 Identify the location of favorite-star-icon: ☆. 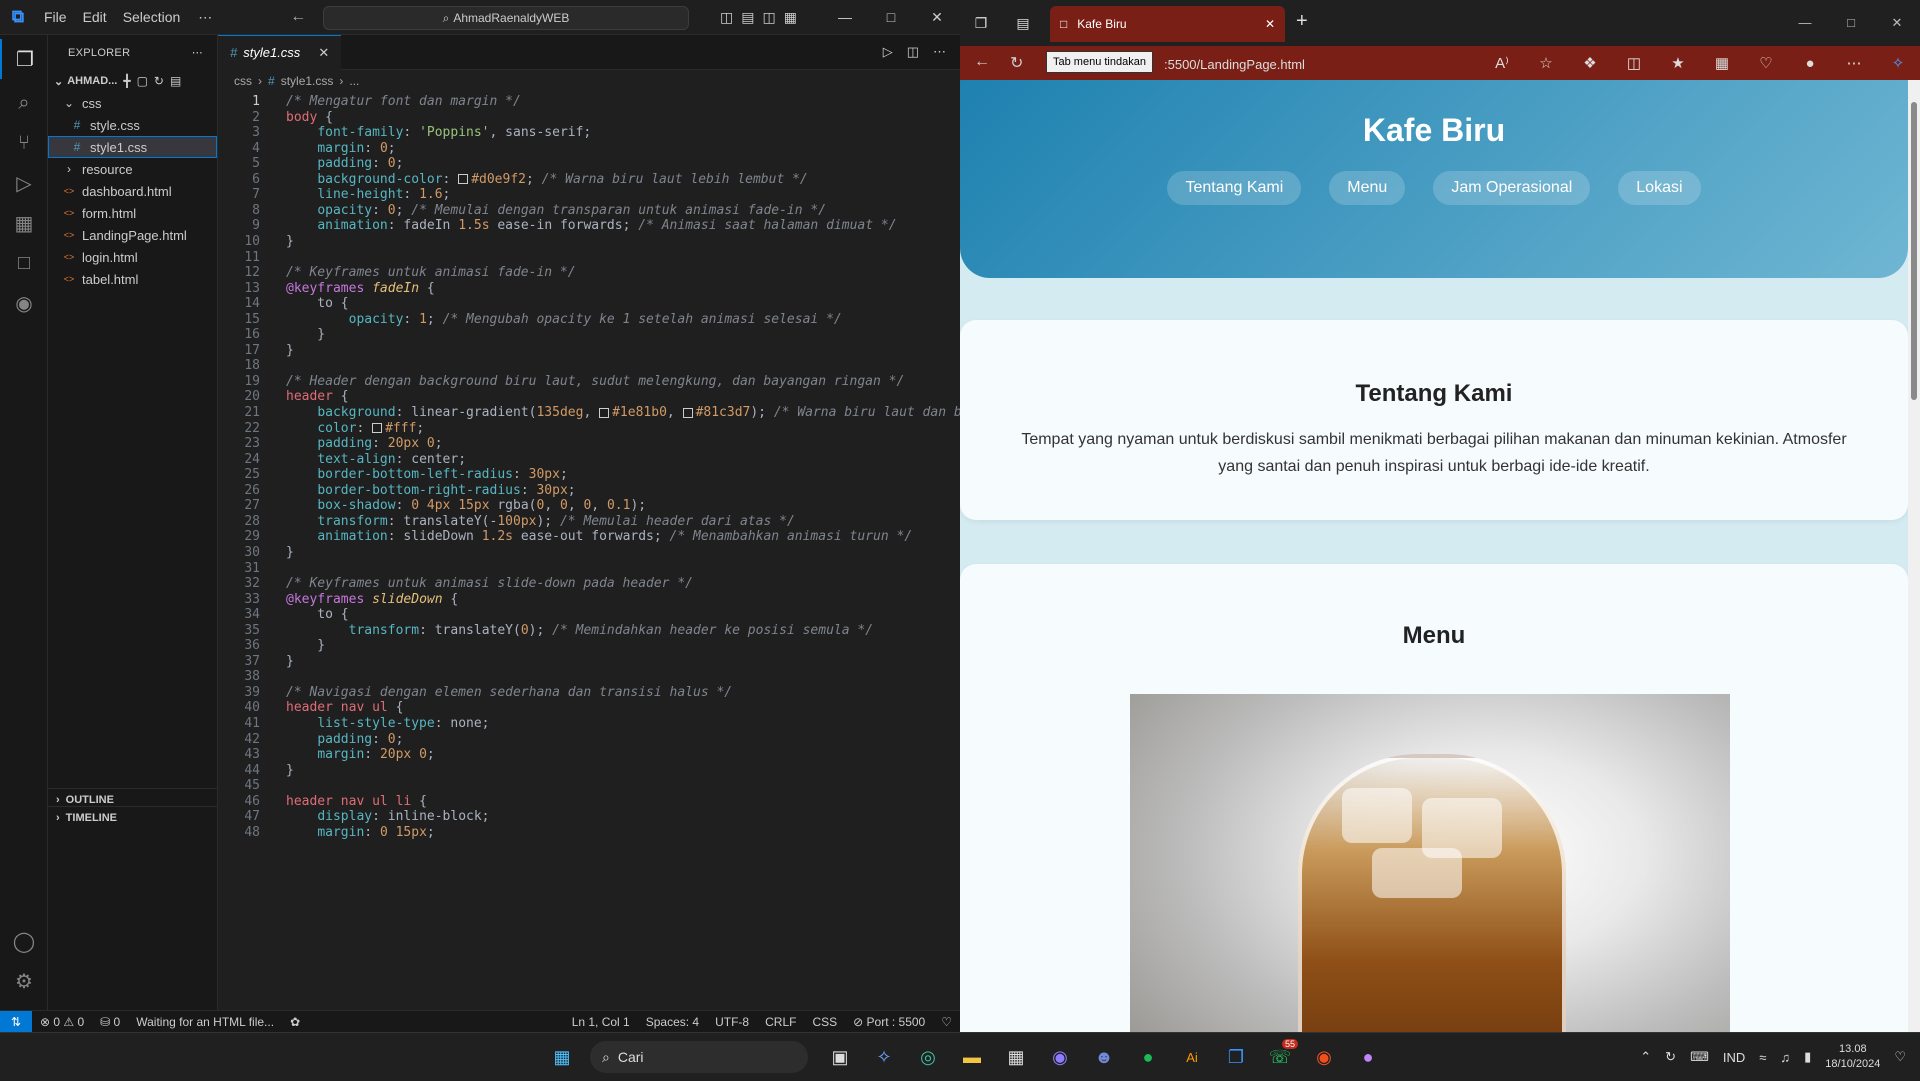
(1546, 63).